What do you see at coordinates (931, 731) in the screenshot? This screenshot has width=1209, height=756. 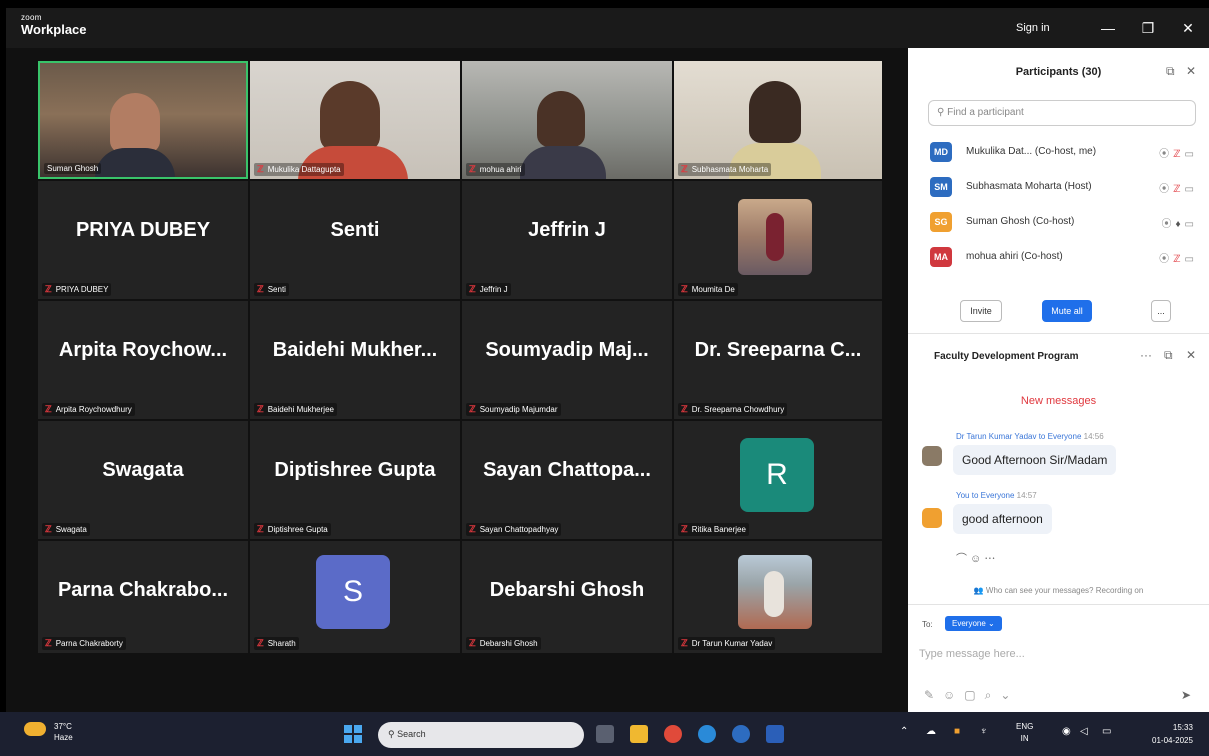 I see `onedrive-icon: ☁` at bounding box center [931, 731].